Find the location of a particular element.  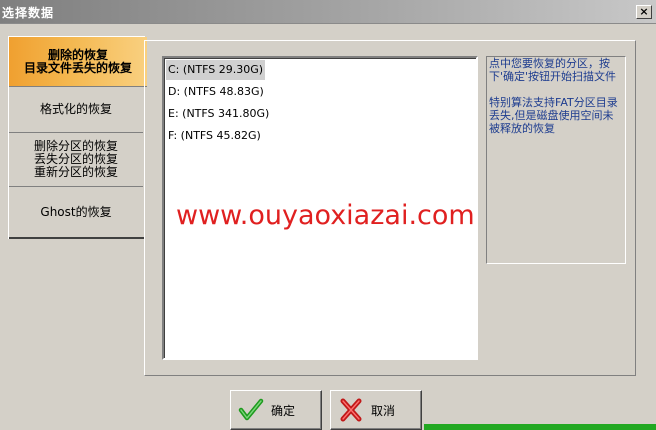

tab-label-line: 格式化的恢复 is located at coordinates (75, 109).